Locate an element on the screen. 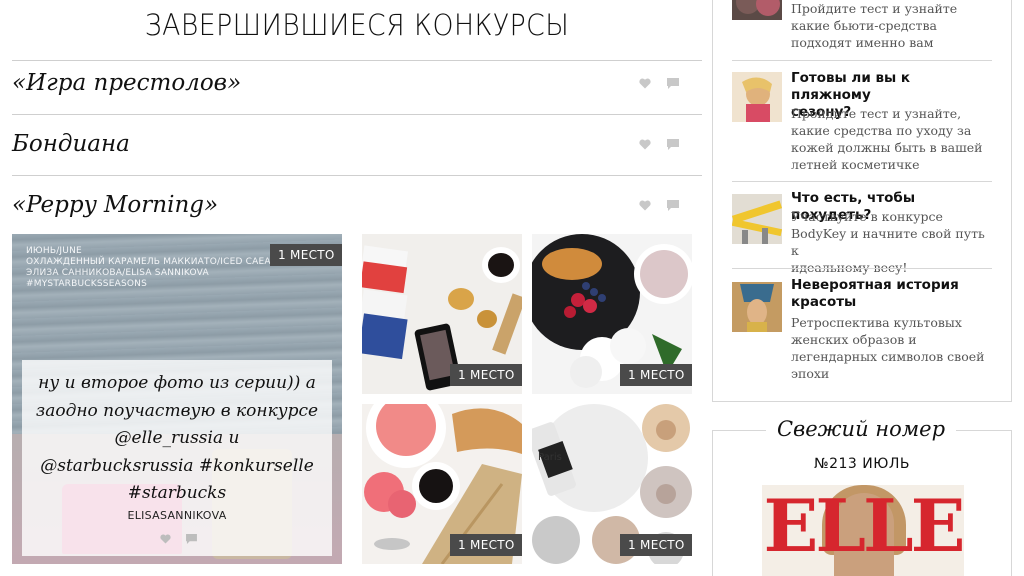 This screenshot has width=1024, height=576. article-description-line: Ретроспектива культовых is located at coordinates (876, 322).